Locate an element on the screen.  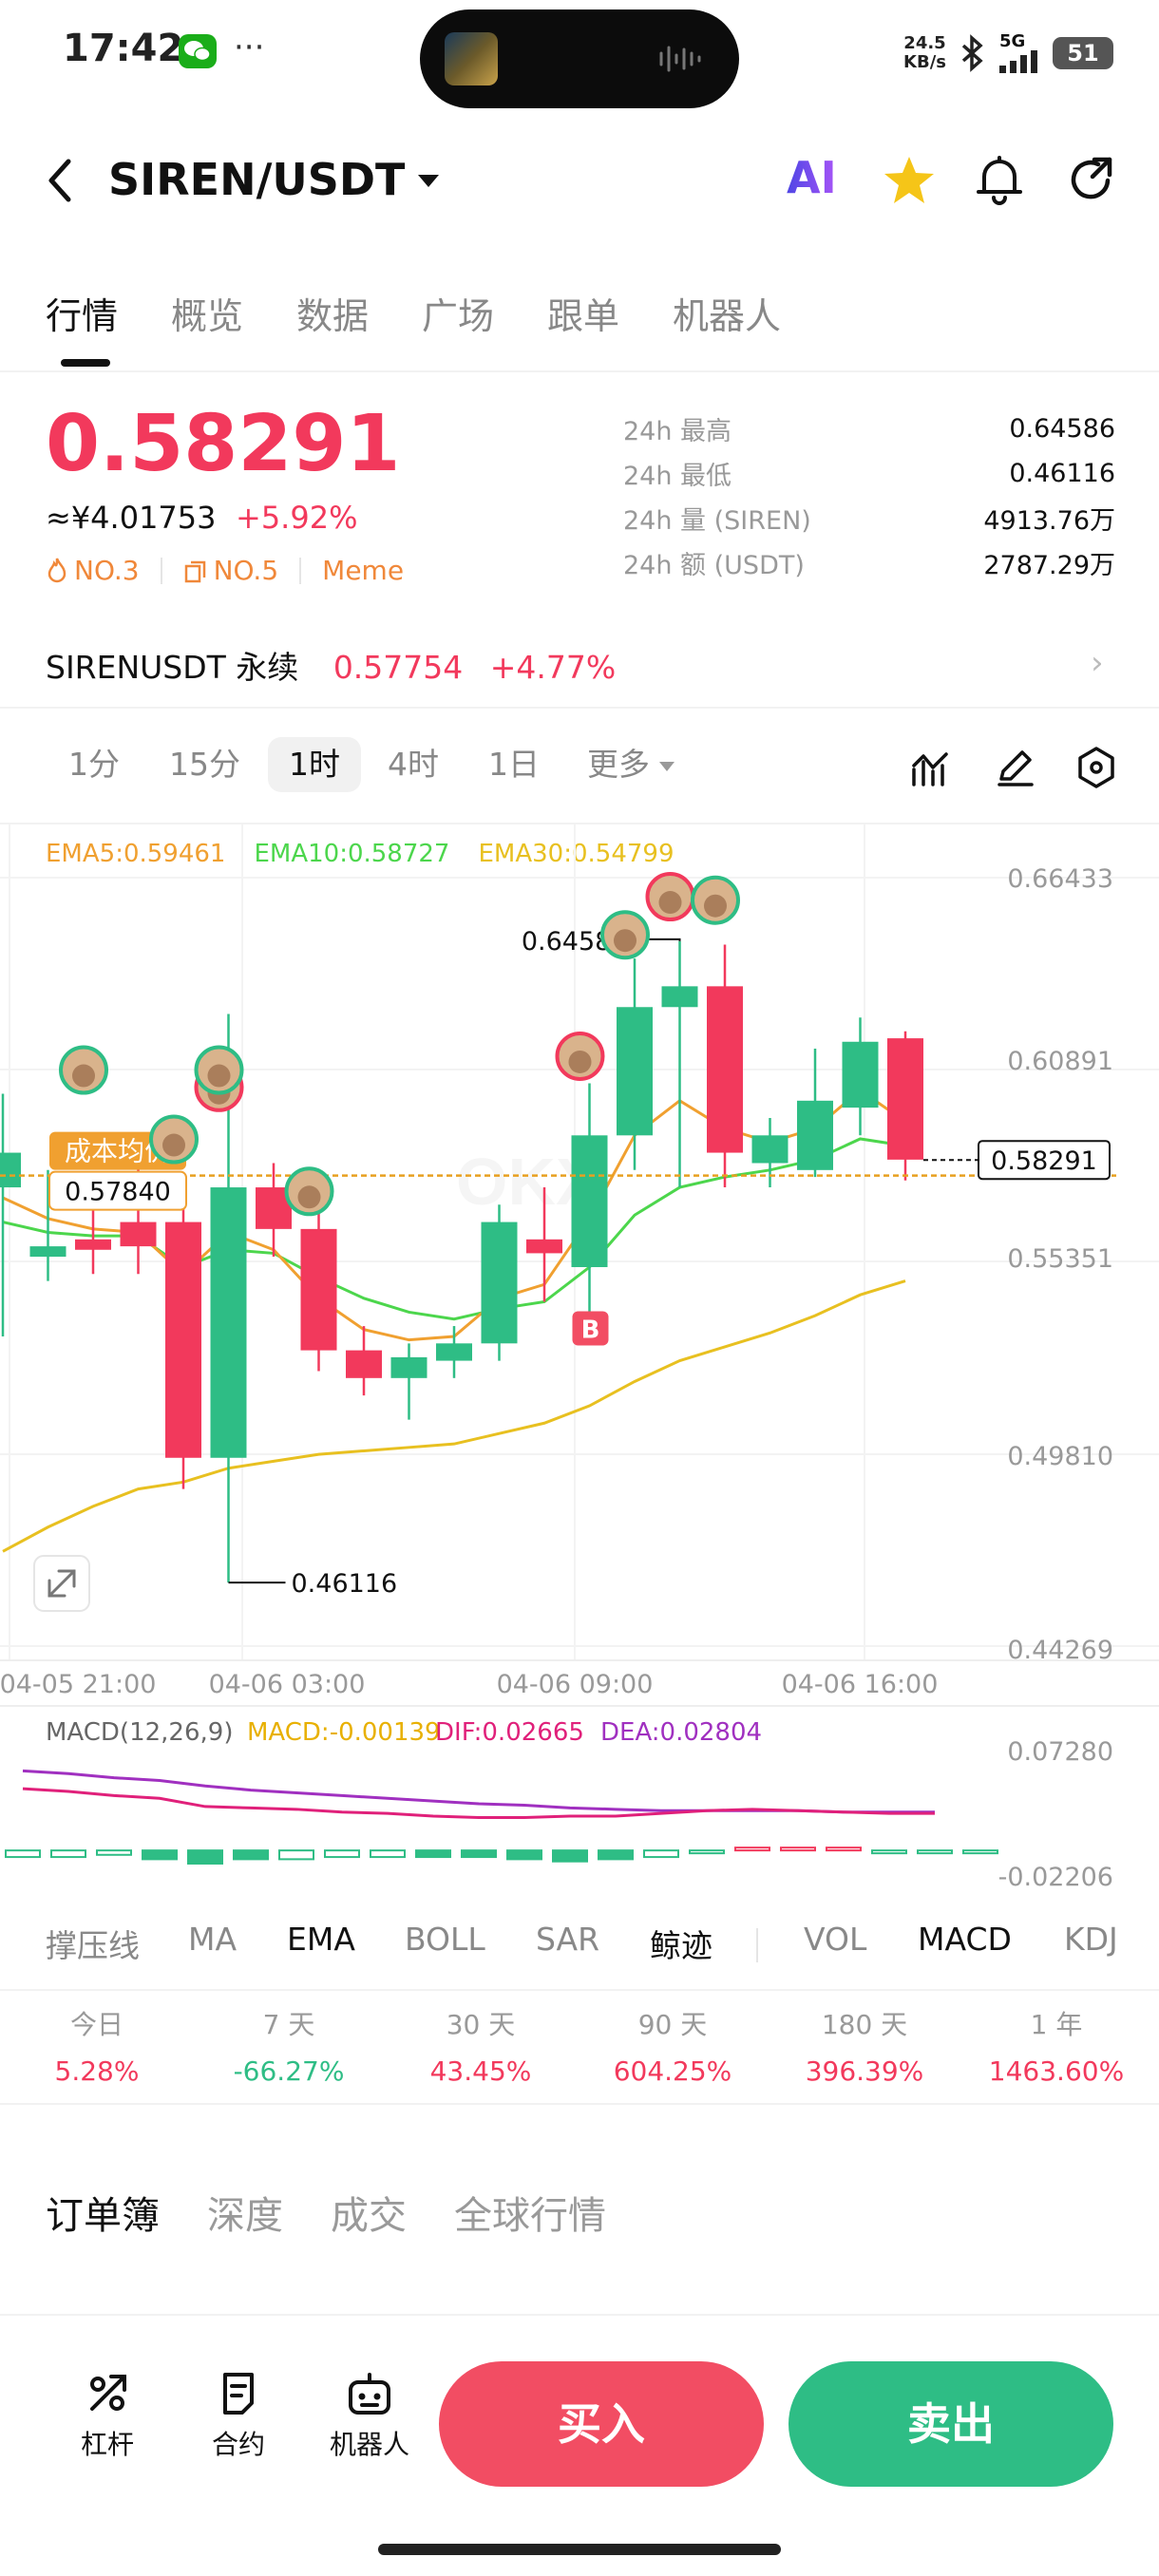
tab-trades: 成交 is located at coordinates (369, 2212).